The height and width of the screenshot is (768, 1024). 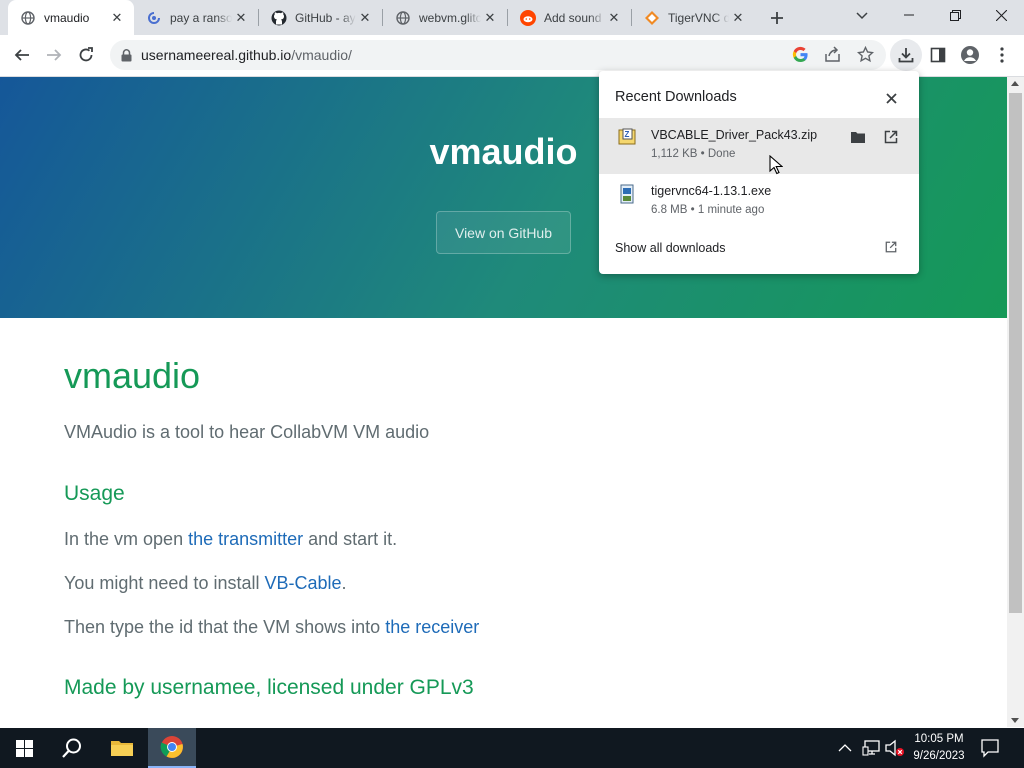 I want to click on clock-time: 10:05 PM, so click(x=939, y=739).